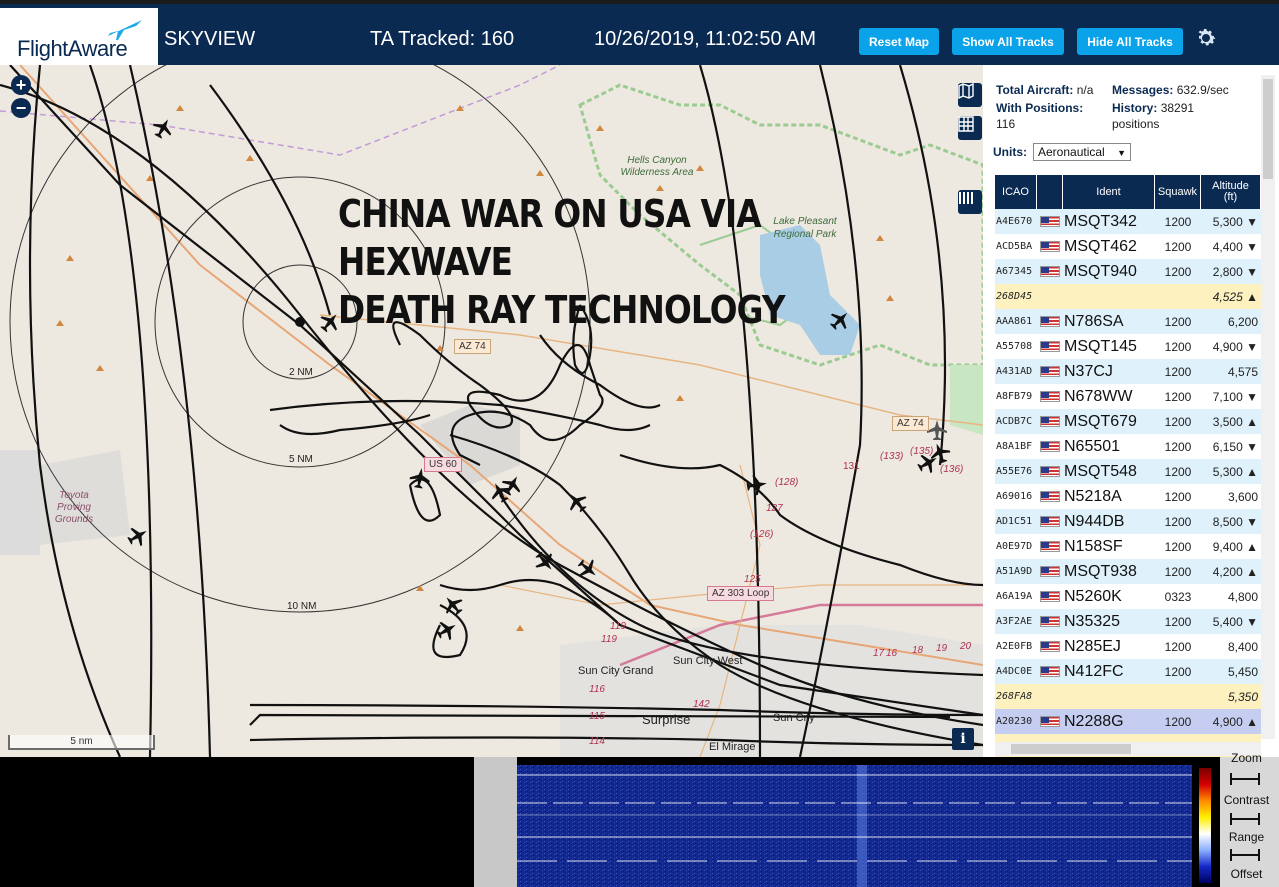 The image size is (1279, 887). I want to click on table-row: ACD5BA MSQT462 1200 4,400 ▼, so click(1128, 246).